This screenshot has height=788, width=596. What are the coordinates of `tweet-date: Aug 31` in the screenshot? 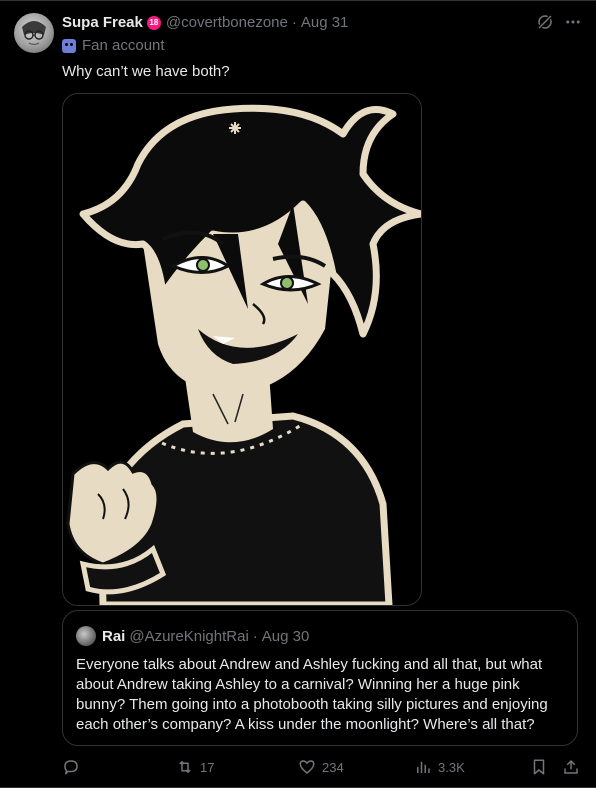 It's located at (325, 22).